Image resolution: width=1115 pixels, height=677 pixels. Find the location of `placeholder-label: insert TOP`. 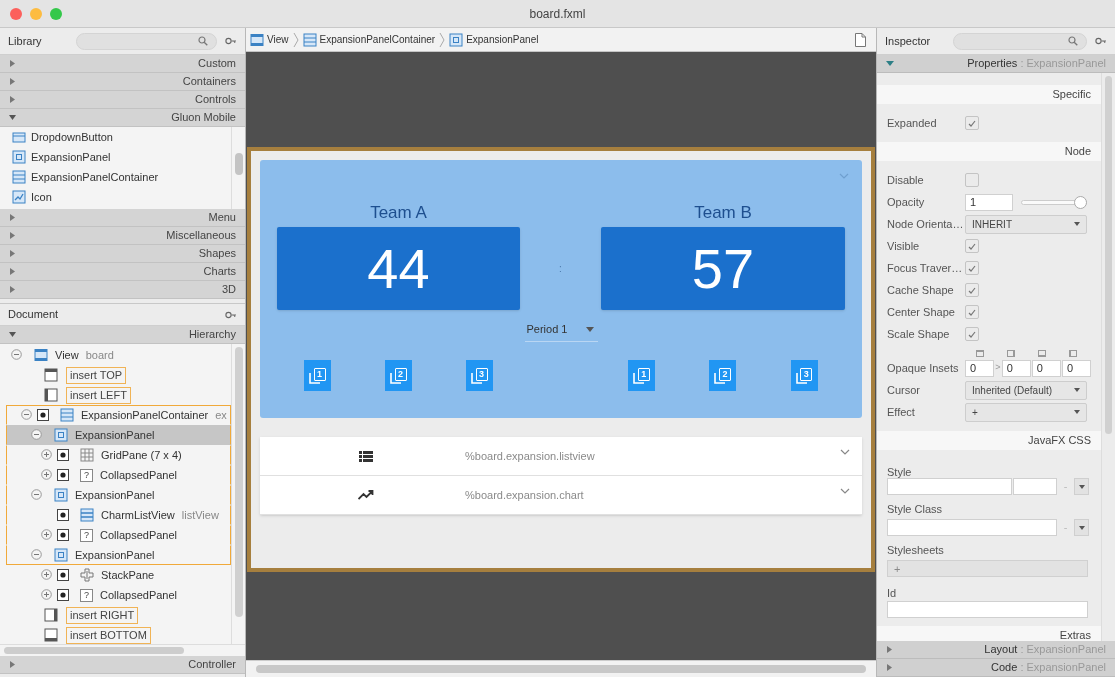

placeholder-label: insert TOP is located at coordinates (96, 375).